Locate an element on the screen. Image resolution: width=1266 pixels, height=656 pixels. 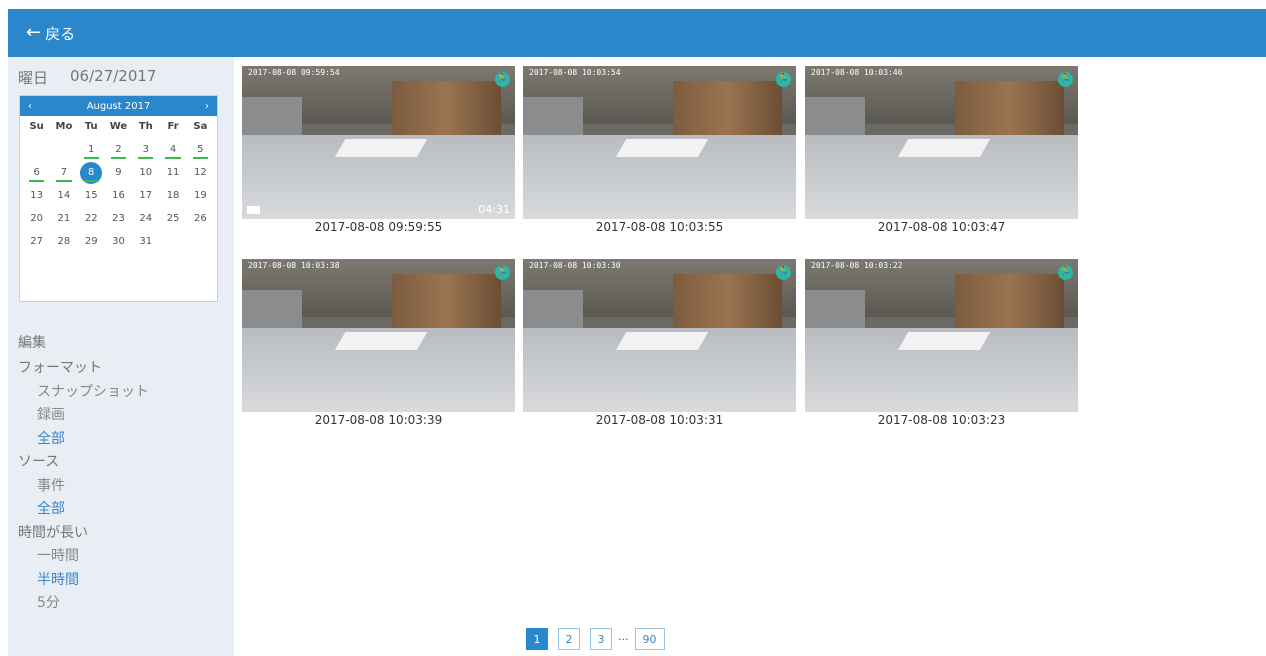
filter-event: 事件 is located at coordinates (83, 487).